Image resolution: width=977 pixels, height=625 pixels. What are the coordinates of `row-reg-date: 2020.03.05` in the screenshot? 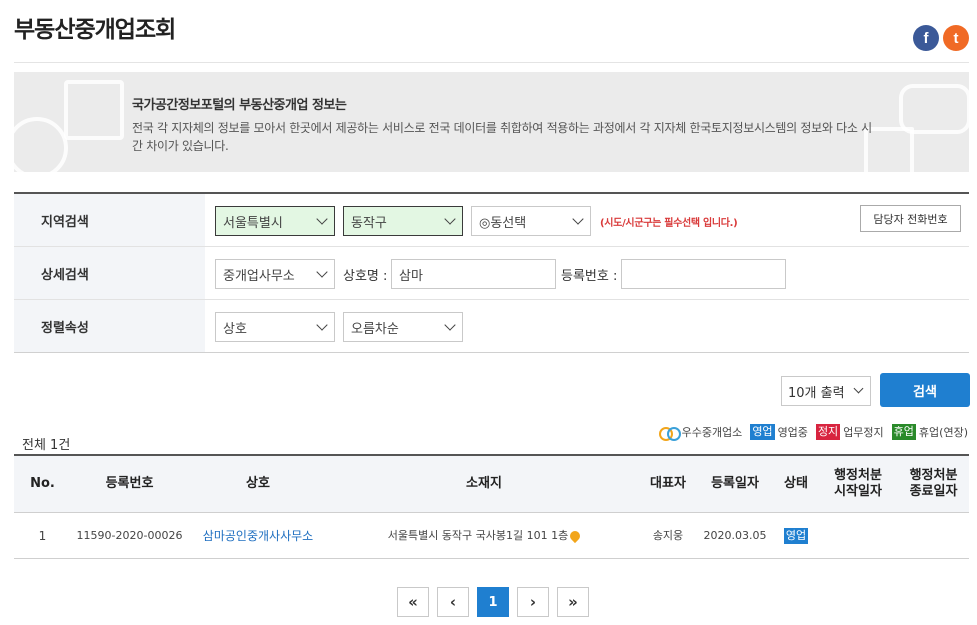 It's located at (735, 535).